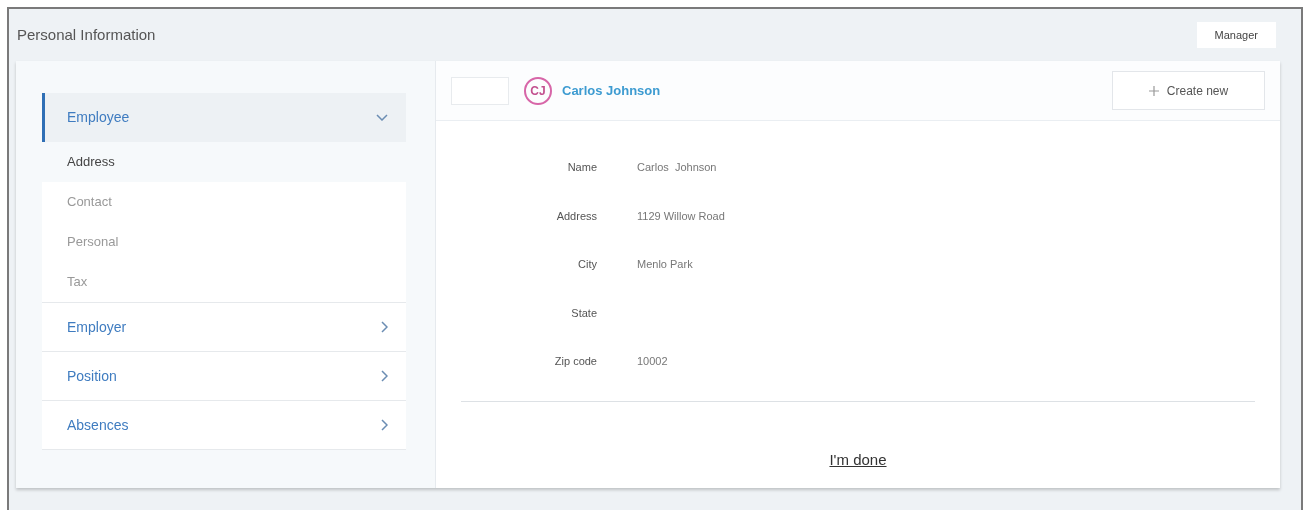 The image size is (1310, 510). I want to click on avatar-initials: CJ, so click(538, 90).